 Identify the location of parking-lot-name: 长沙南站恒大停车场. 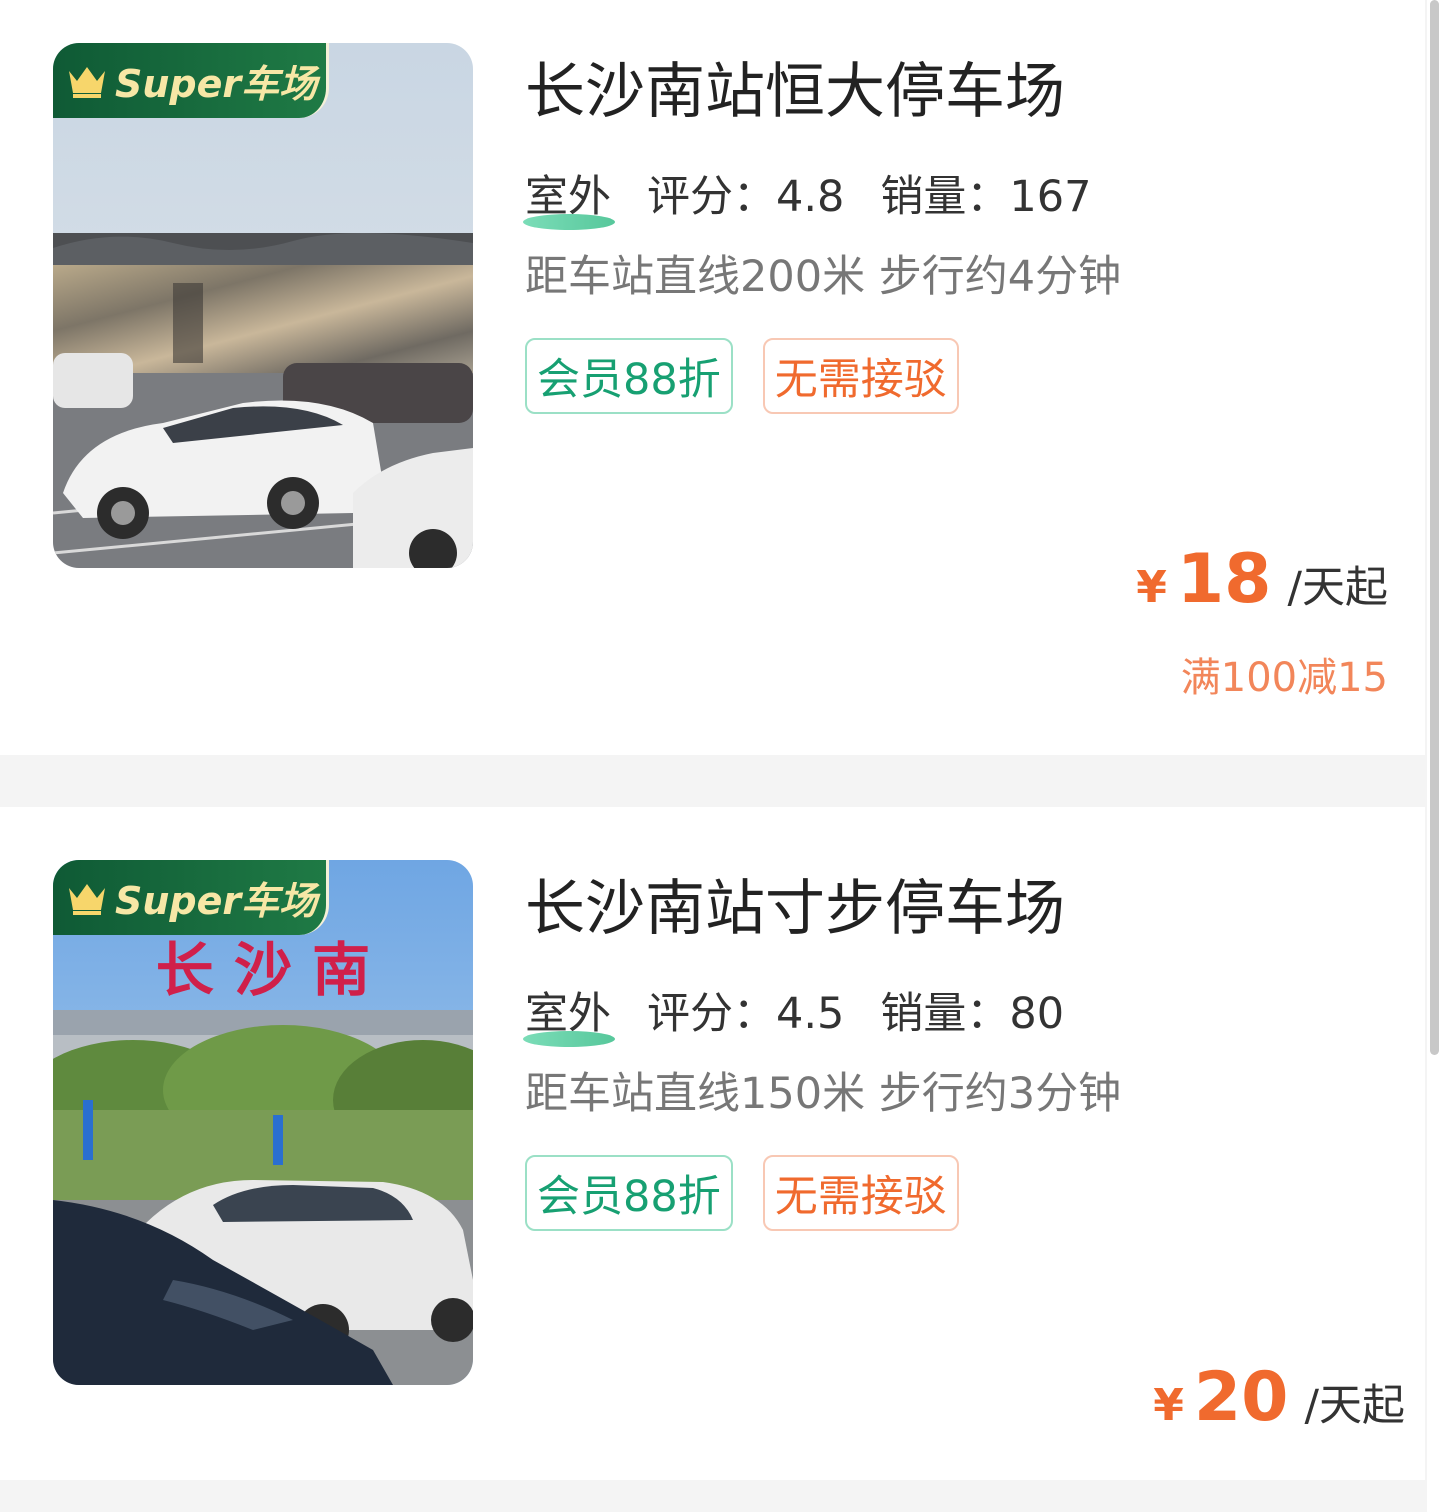
(960, 92).